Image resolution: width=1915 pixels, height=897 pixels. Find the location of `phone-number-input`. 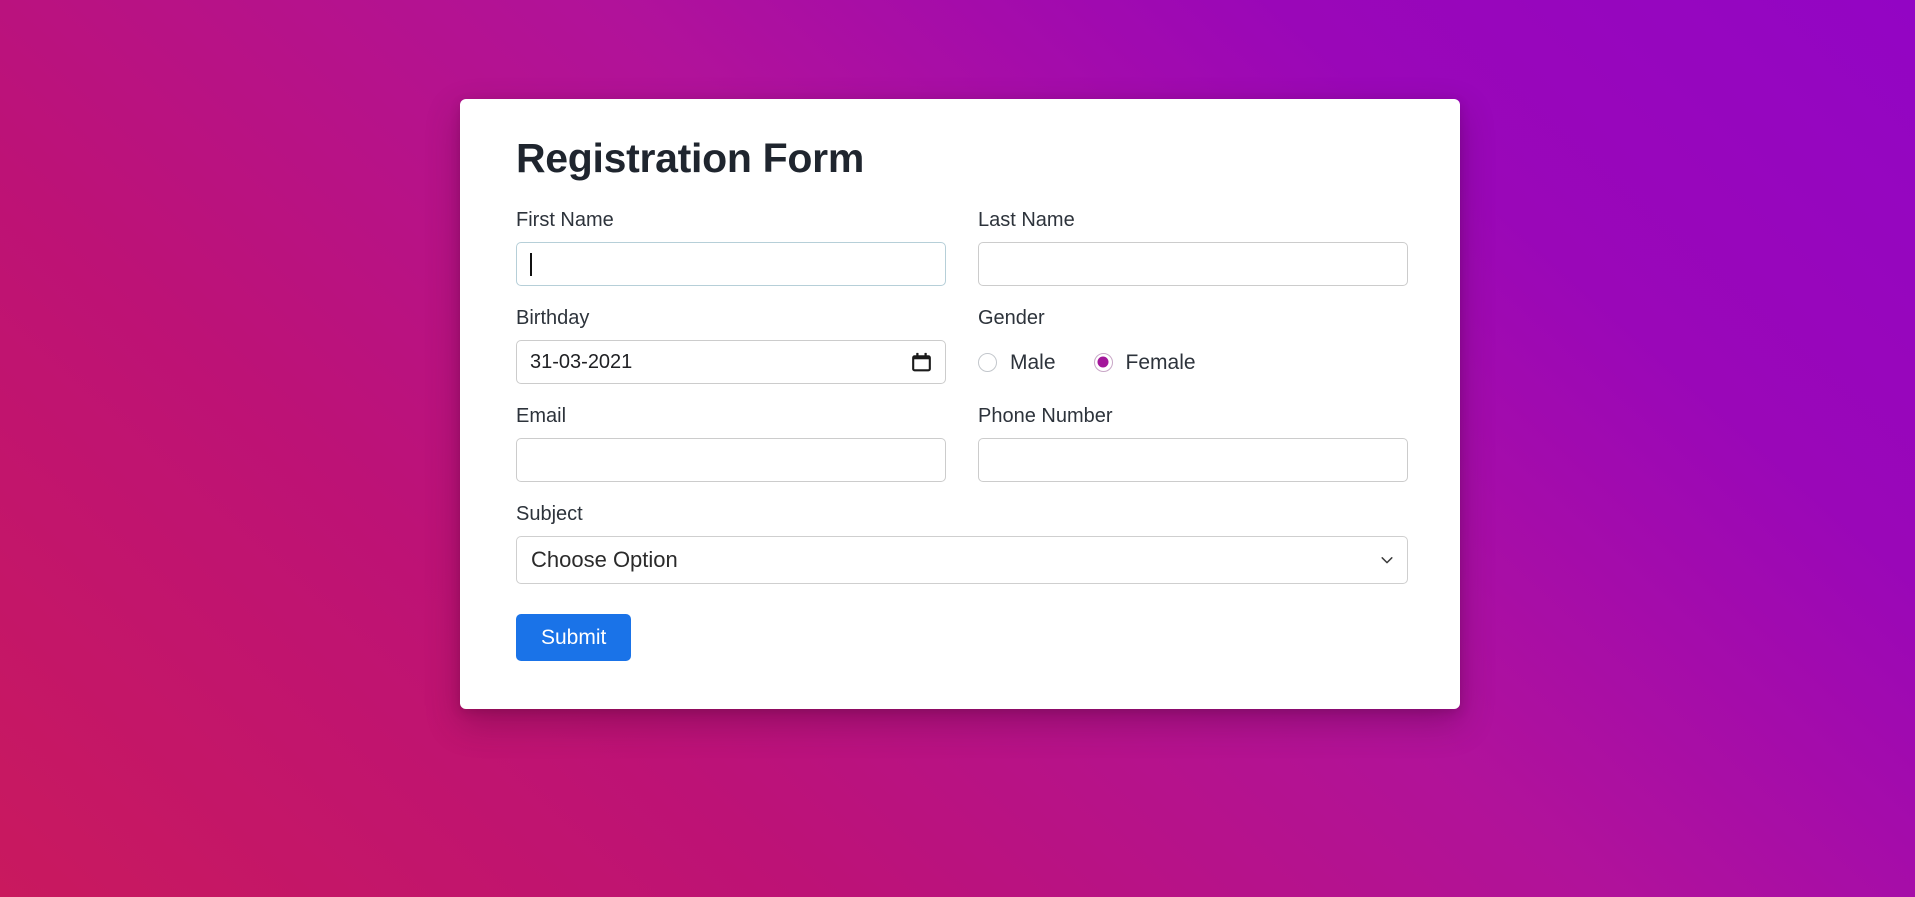

phone-number-input is located at coordinates (1193, 460).